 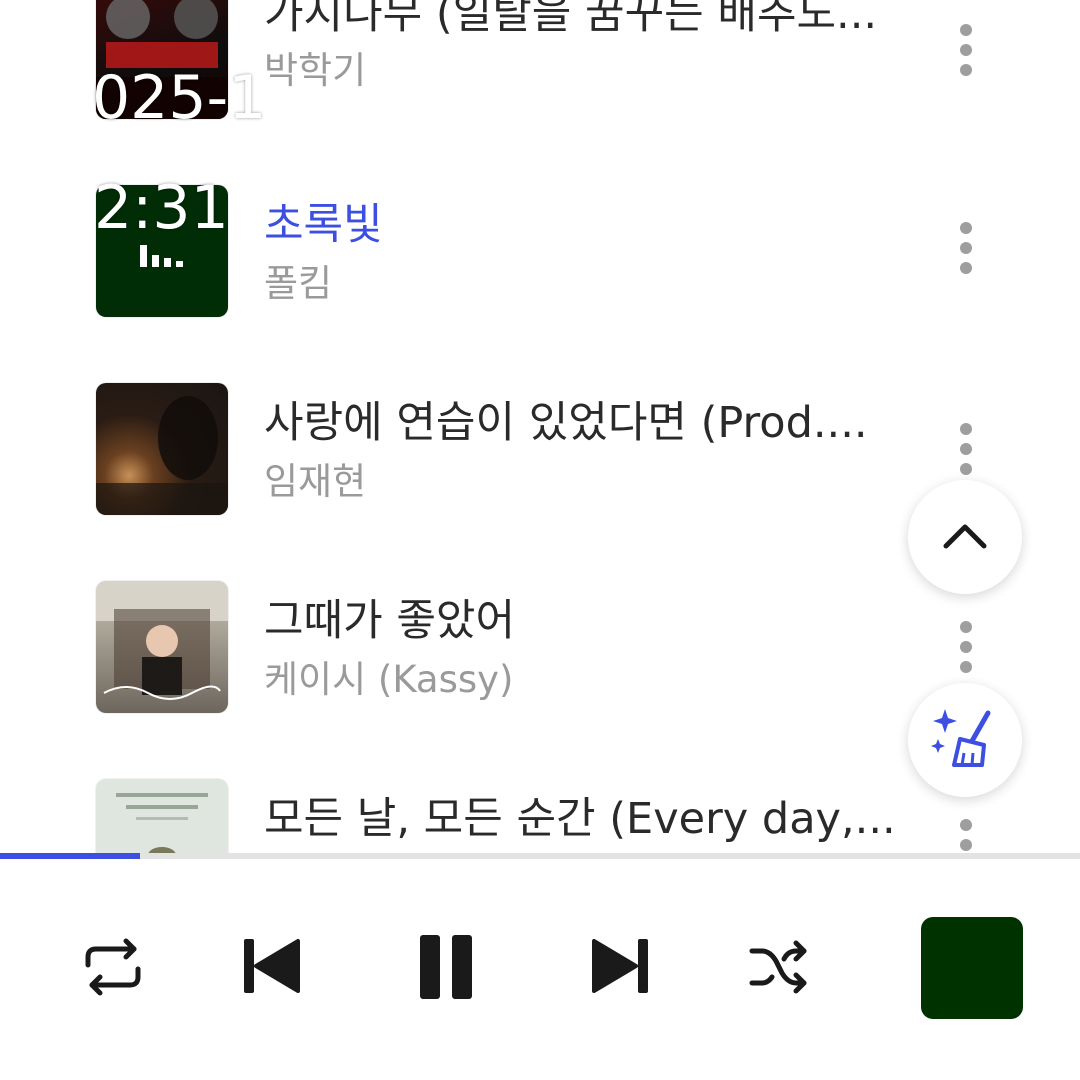 What do you see at coordinates (972, 968) in the screenshot?
I see `now-playing-album-art` at bounding box center [972, 968].